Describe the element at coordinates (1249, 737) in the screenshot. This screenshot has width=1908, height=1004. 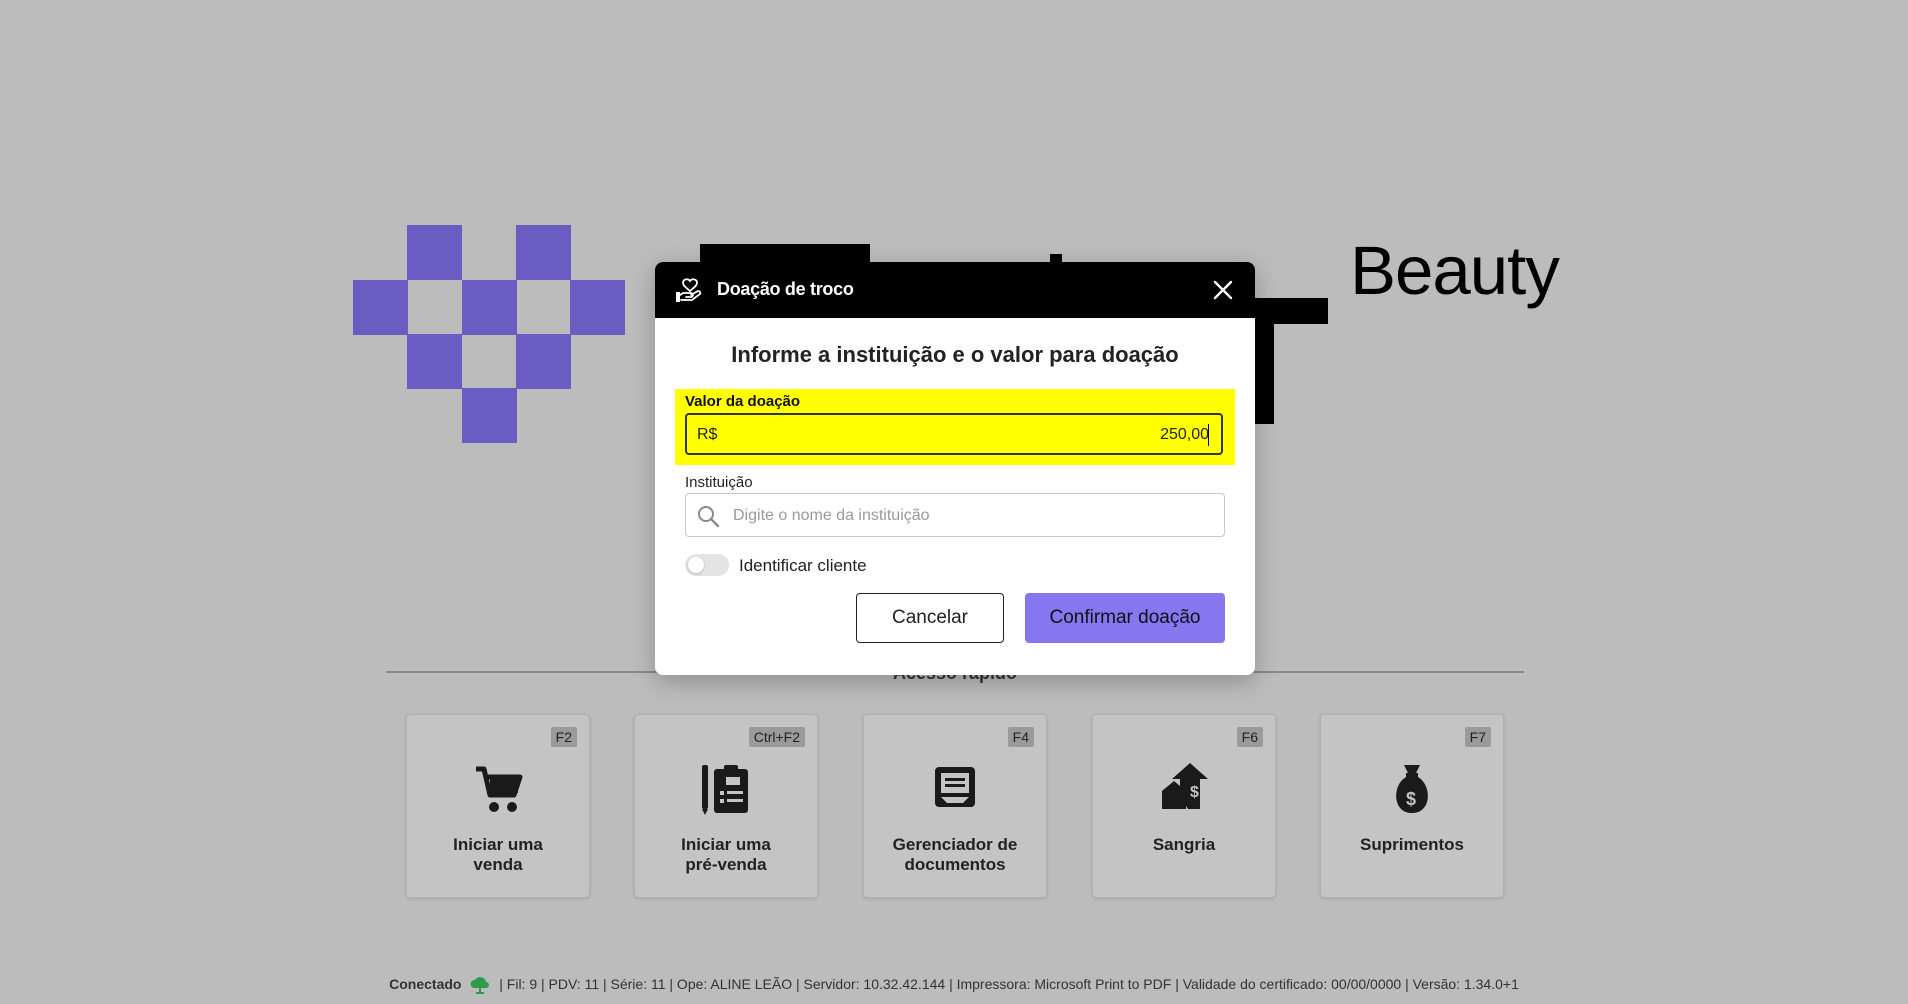
I see `shortcut-key-badge: F6` at that location.